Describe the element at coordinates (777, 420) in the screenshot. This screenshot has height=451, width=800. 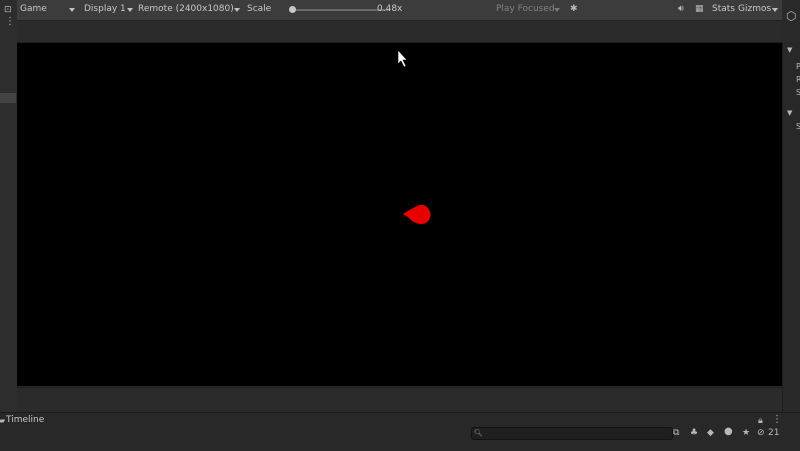
I see `kebab-menu-icon: ⋮` at that location.